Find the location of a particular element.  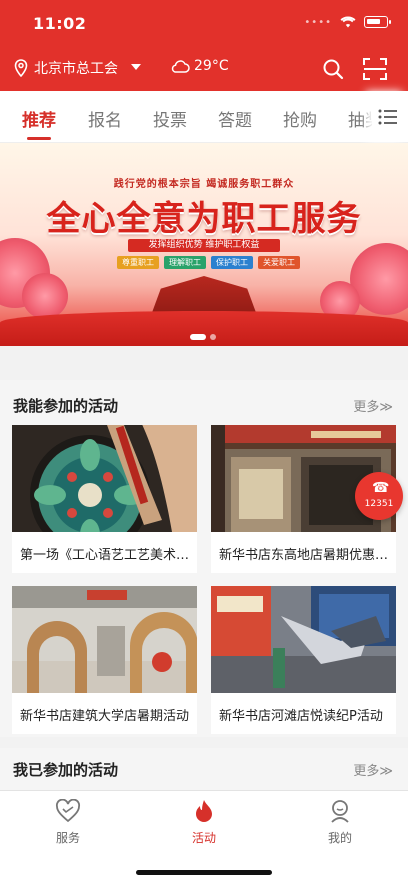

app-header: 11:02 •••• 北京市总工会 29°C is located at coordinates (204, 45).